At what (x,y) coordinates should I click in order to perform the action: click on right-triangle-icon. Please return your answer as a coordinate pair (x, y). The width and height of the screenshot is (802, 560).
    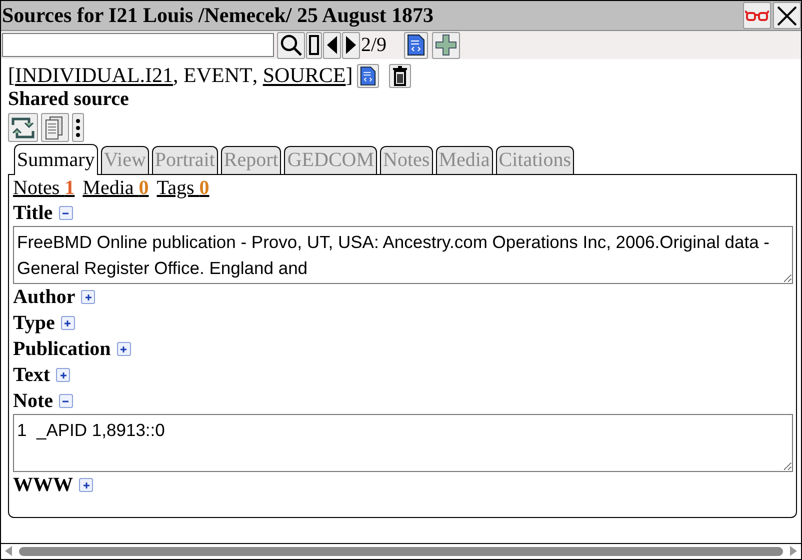
    Looking at the image, I should click on (351, 45).